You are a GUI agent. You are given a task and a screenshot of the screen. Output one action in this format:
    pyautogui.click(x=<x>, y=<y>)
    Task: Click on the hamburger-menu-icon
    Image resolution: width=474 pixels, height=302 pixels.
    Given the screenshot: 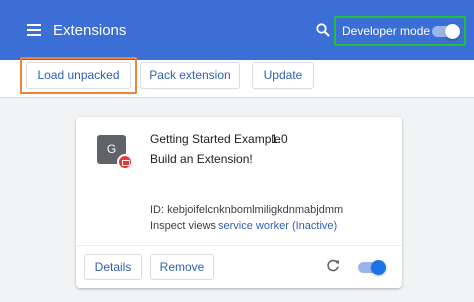 What is the action you would take?
    pyautogui.click(x=34, y=30)
    